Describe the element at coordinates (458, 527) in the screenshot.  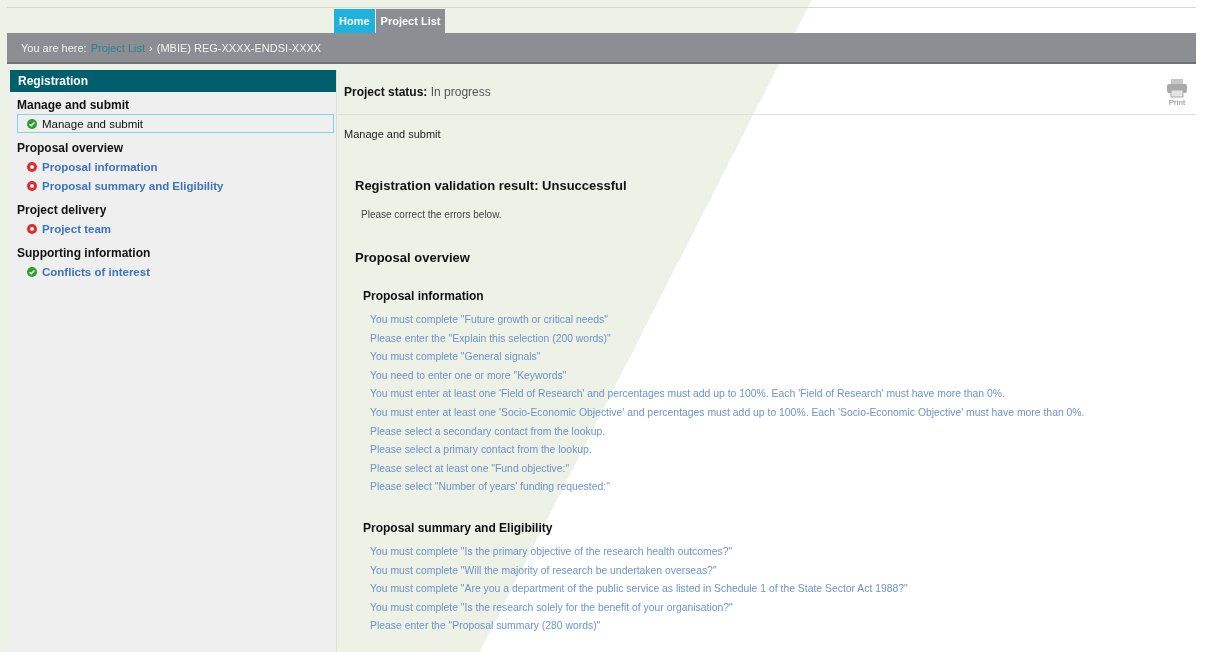
I see `subsection-heading: Proposal summary and Eligibility` at that location.